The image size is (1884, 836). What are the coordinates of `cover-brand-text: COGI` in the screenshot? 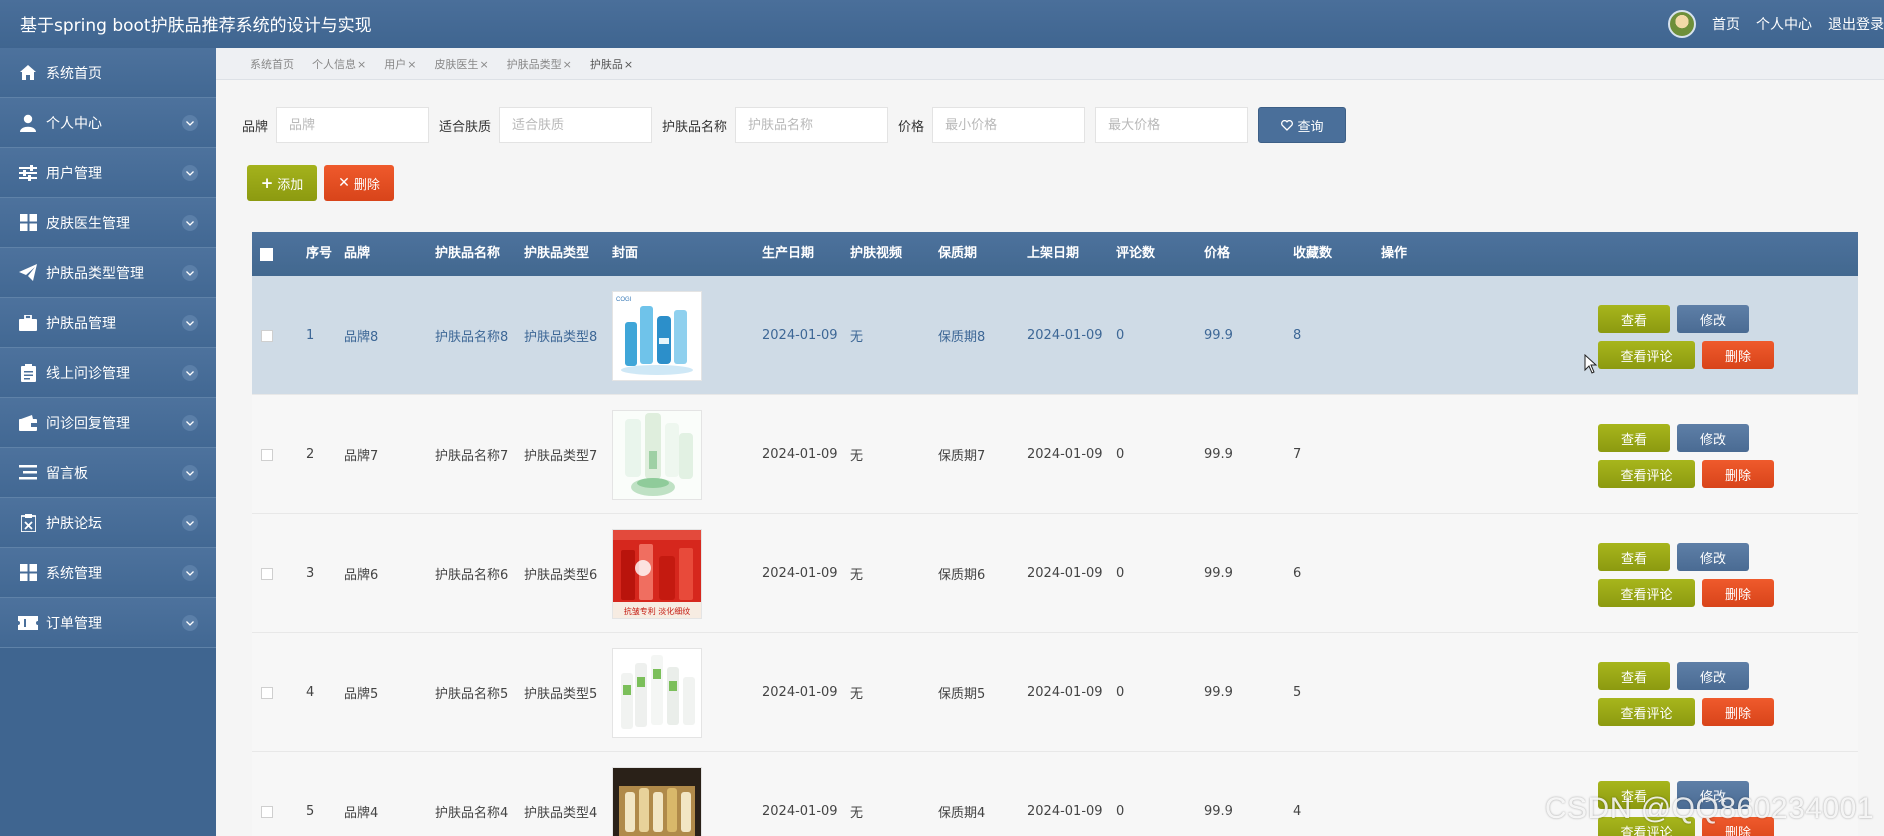 It's located at (624, 300).